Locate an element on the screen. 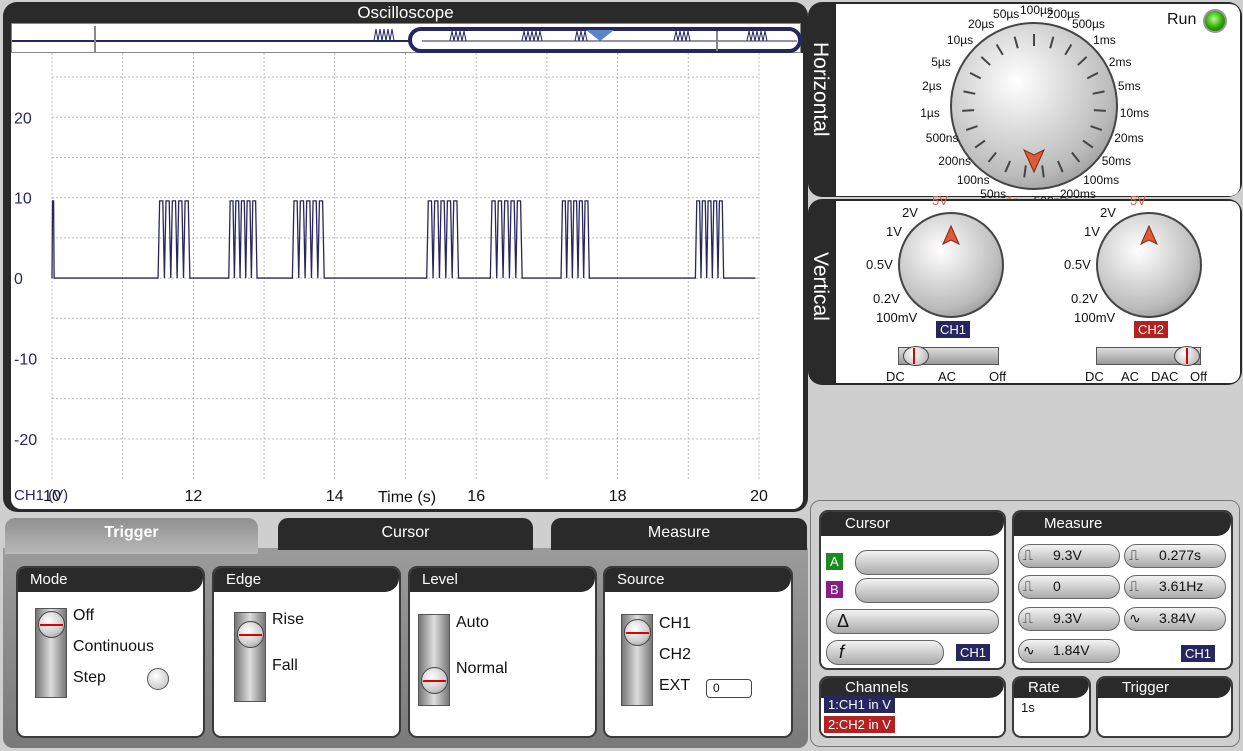  timebase-scale-label: 2ms is located at coordinates (1120, 61).